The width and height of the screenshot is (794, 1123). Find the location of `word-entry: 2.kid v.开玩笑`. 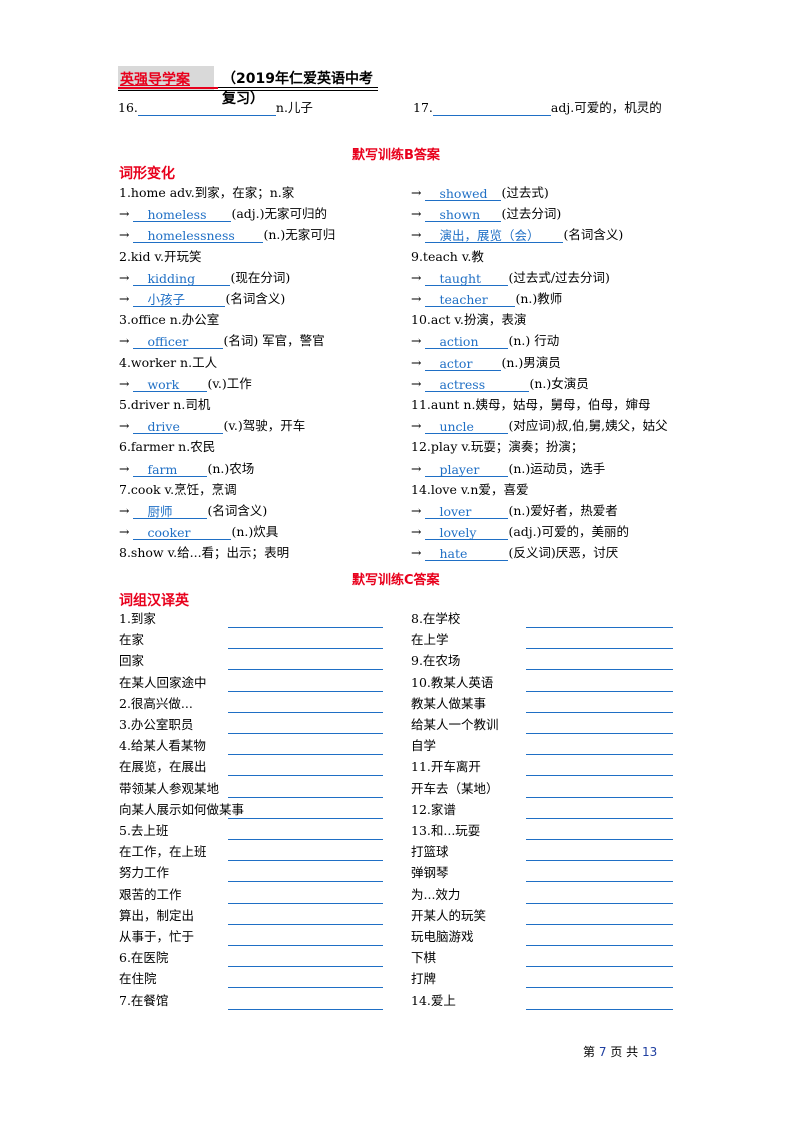

word-entry: 2.kid v.开玩笑 is located at coordinates (160, 257).